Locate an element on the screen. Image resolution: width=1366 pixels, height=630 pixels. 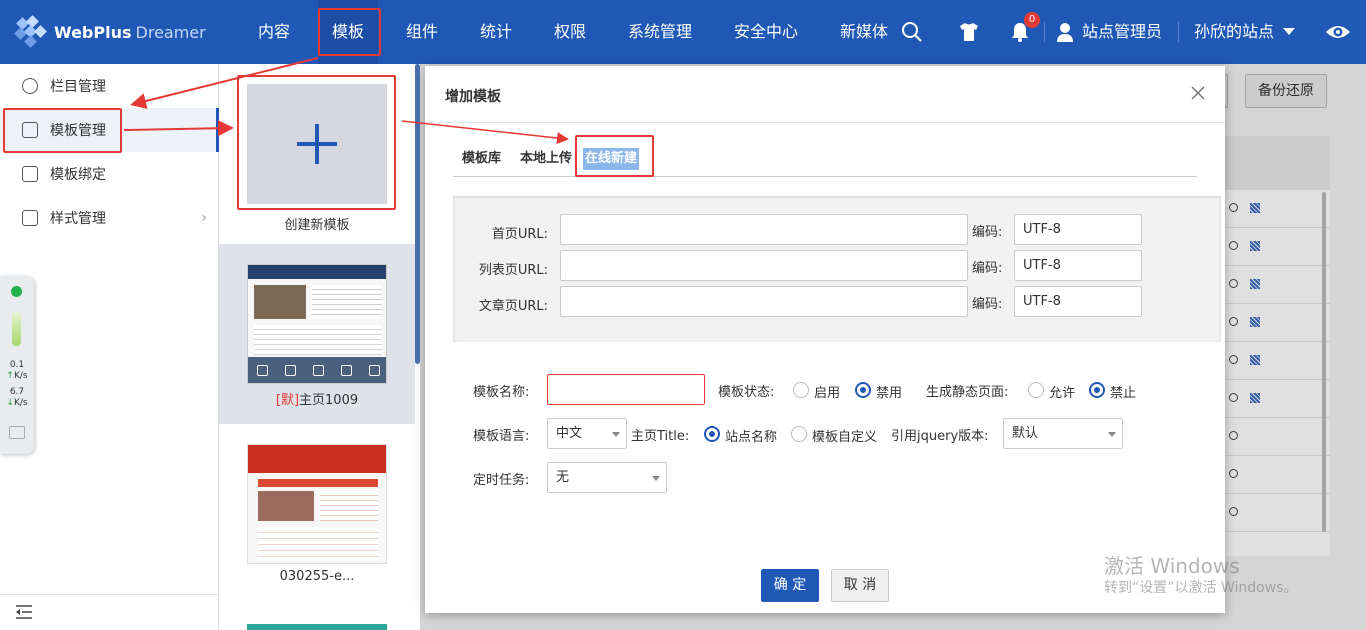
sidebar-item-binding: 模板绑定 is located at coordinates (109, 174).